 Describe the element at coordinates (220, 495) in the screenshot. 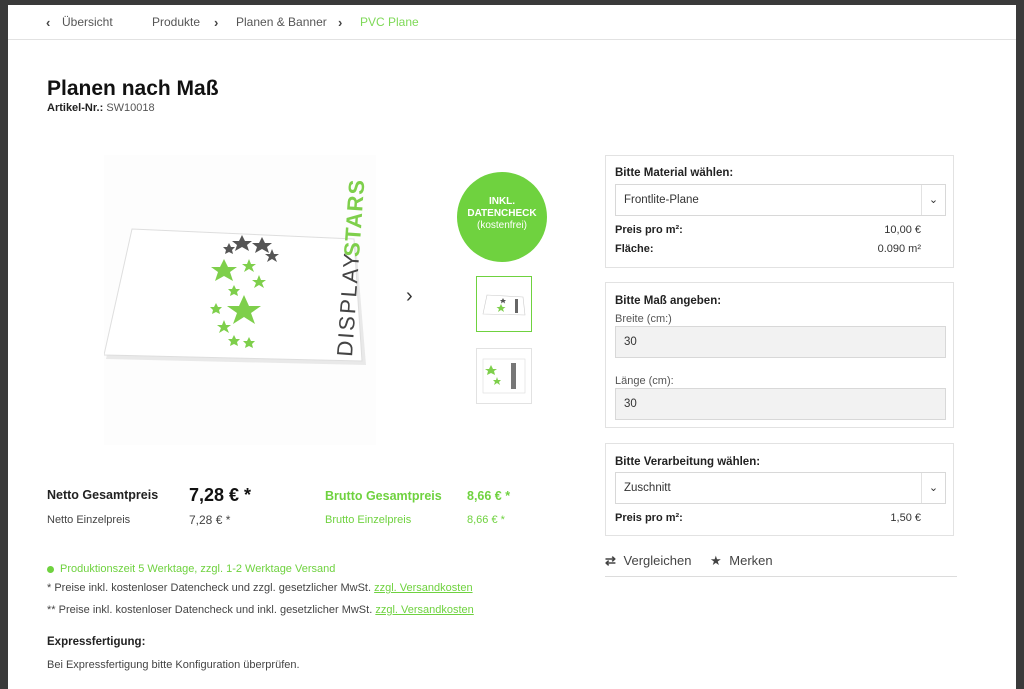

I see `netto-total-value: 7,28 € *` at that location.